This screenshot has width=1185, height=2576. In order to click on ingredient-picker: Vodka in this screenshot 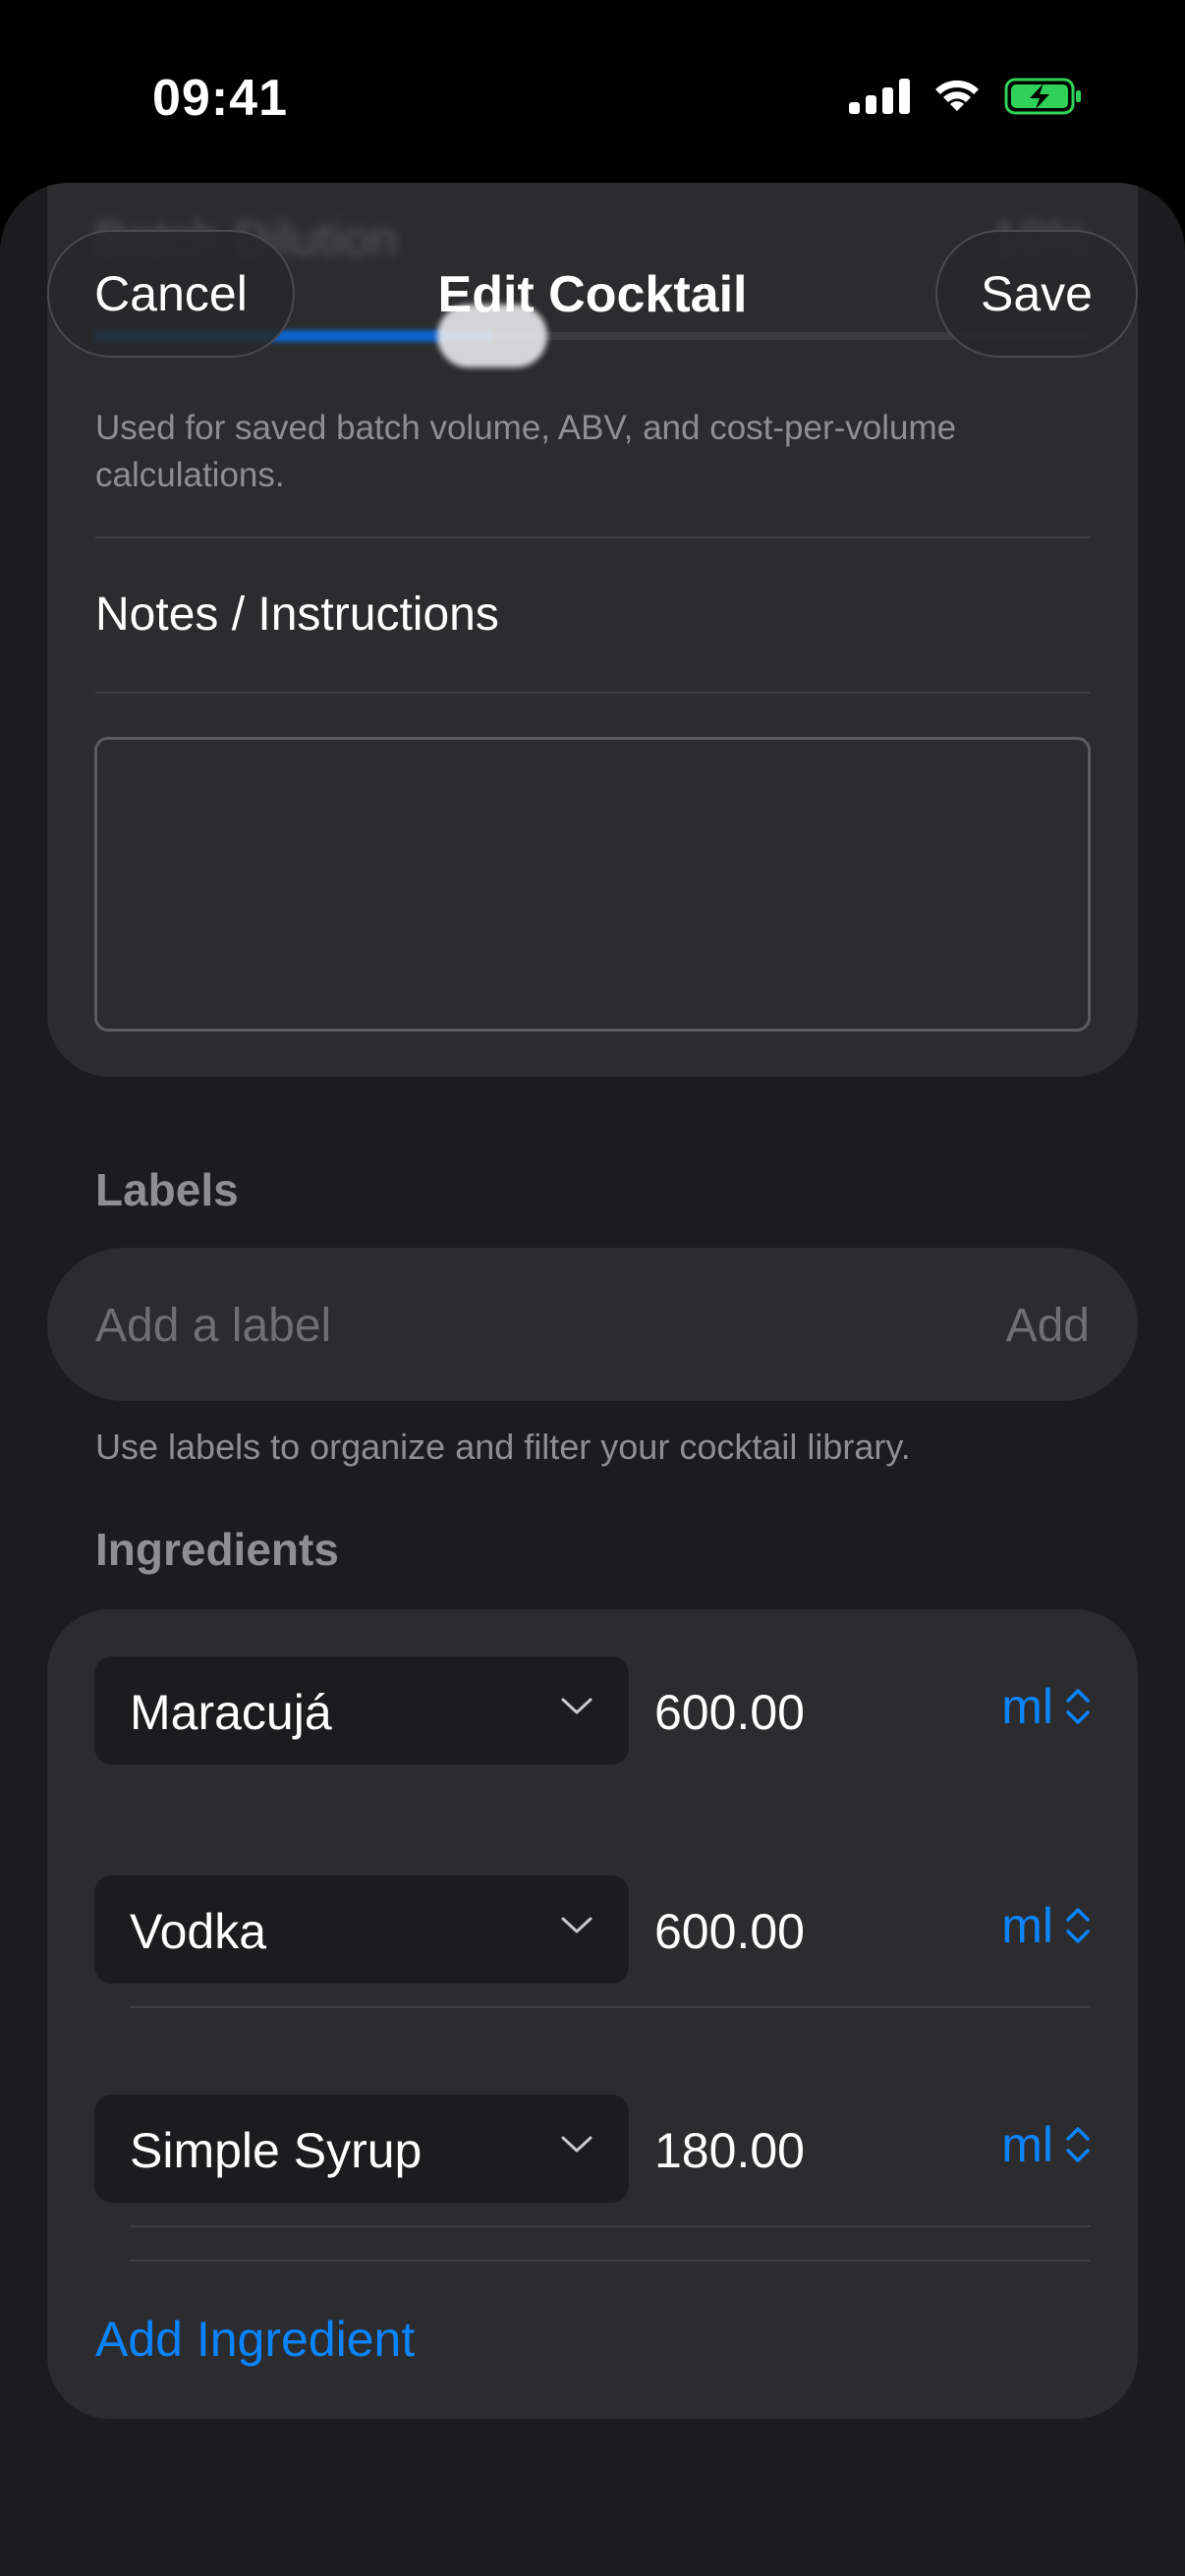, I will do `click(362, 1930)`.